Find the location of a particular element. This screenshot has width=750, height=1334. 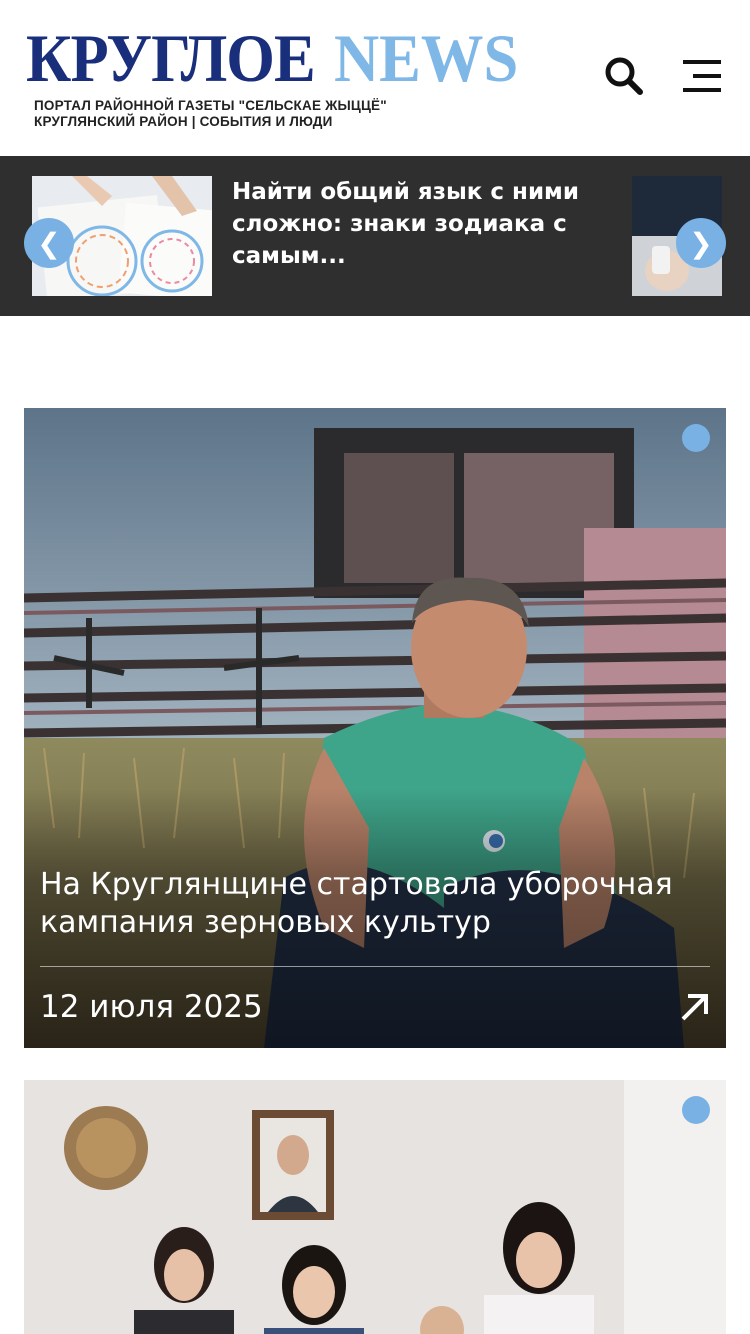

logo-text-secondary: NEWS is located at coordinates (426, 58).